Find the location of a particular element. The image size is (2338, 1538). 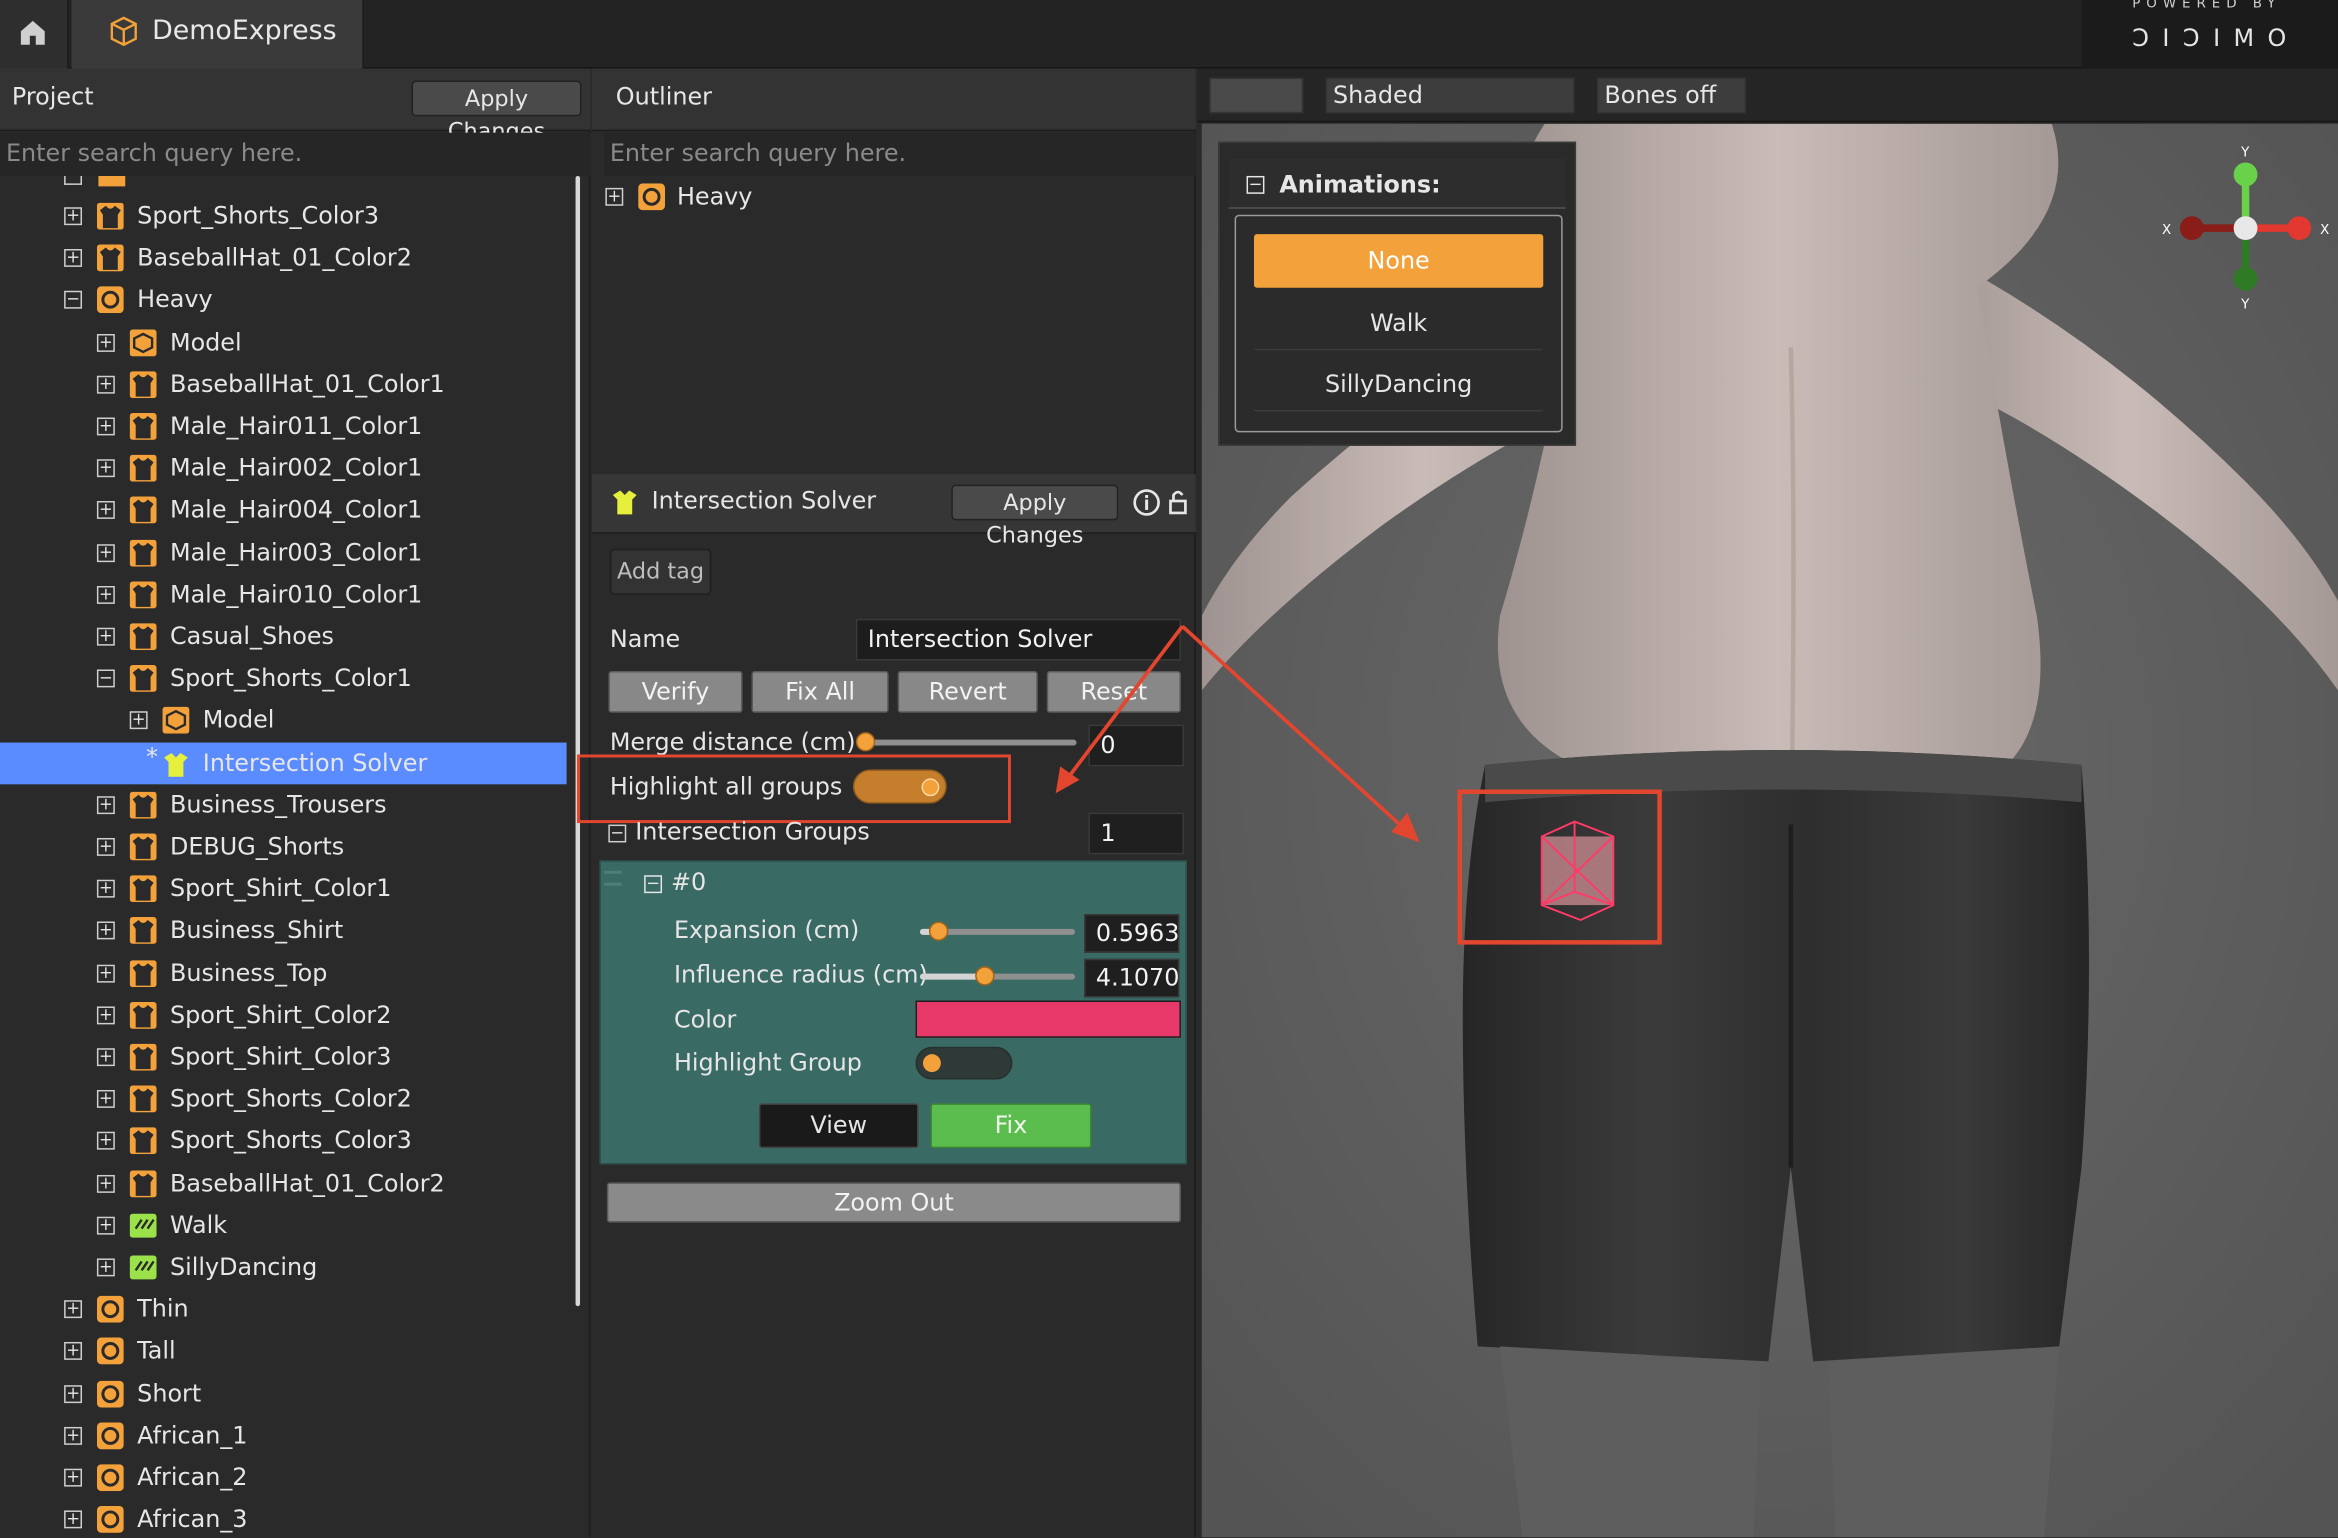

project-search-input: Enter search query here. is located at coordinates (295, 154).